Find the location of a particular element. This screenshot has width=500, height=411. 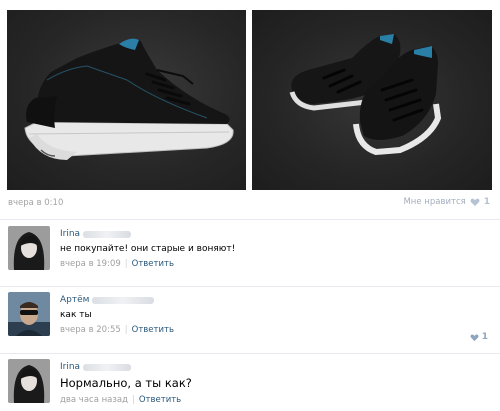

like-label: Мне нравится is located at coordinates (434, 202).